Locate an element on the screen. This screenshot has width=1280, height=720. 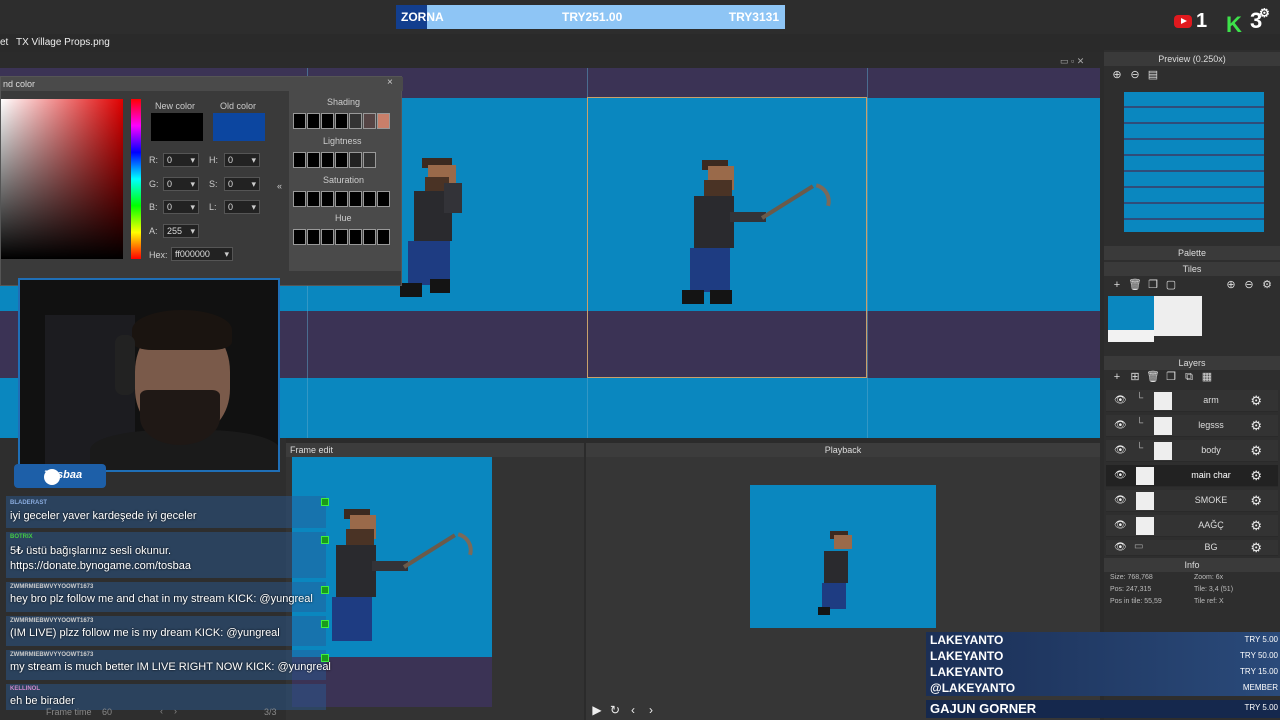
window-controls: ▭ ▫ ✕ is located at coordinates (1080, 62).